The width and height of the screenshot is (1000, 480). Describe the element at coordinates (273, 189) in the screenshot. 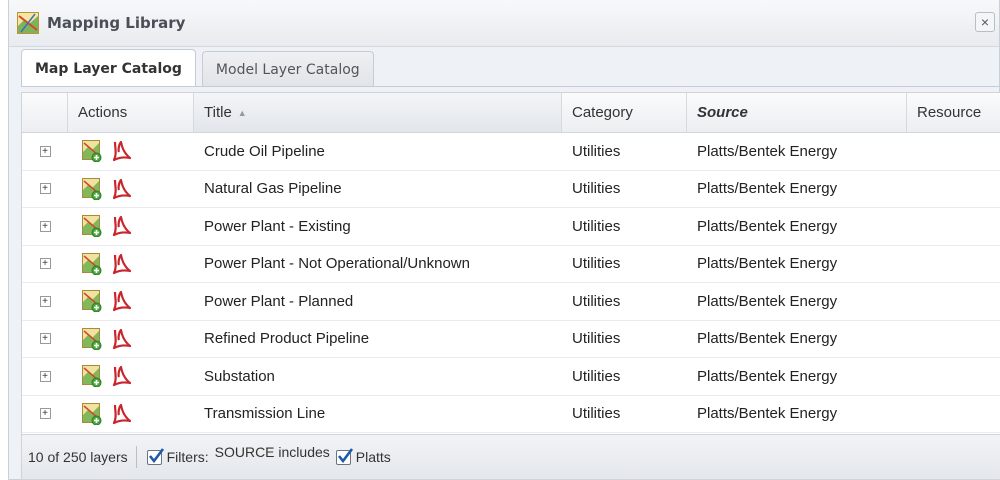

I see `row-title: Natural Gas Pipeline` at that location.